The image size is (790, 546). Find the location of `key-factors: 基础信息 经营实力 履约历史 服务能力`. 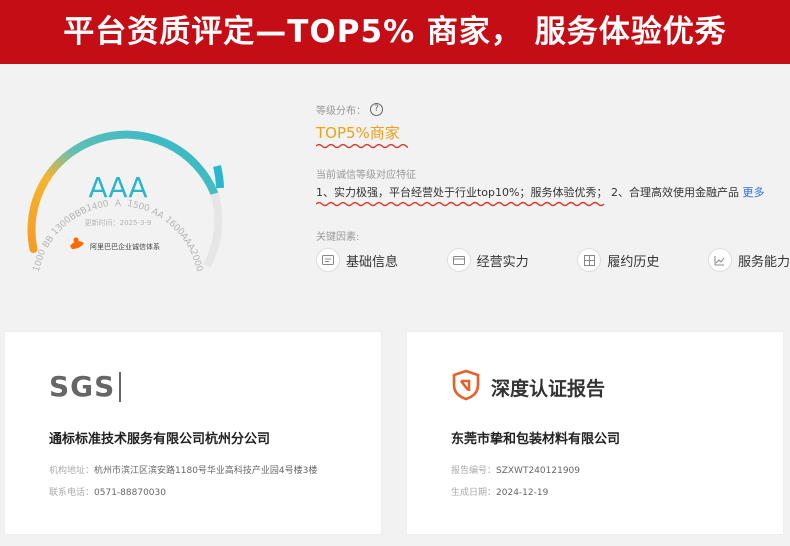

key-factors: 基础信息 经营实力 履约历史 服务能力 is located at coordinates (553, 260).